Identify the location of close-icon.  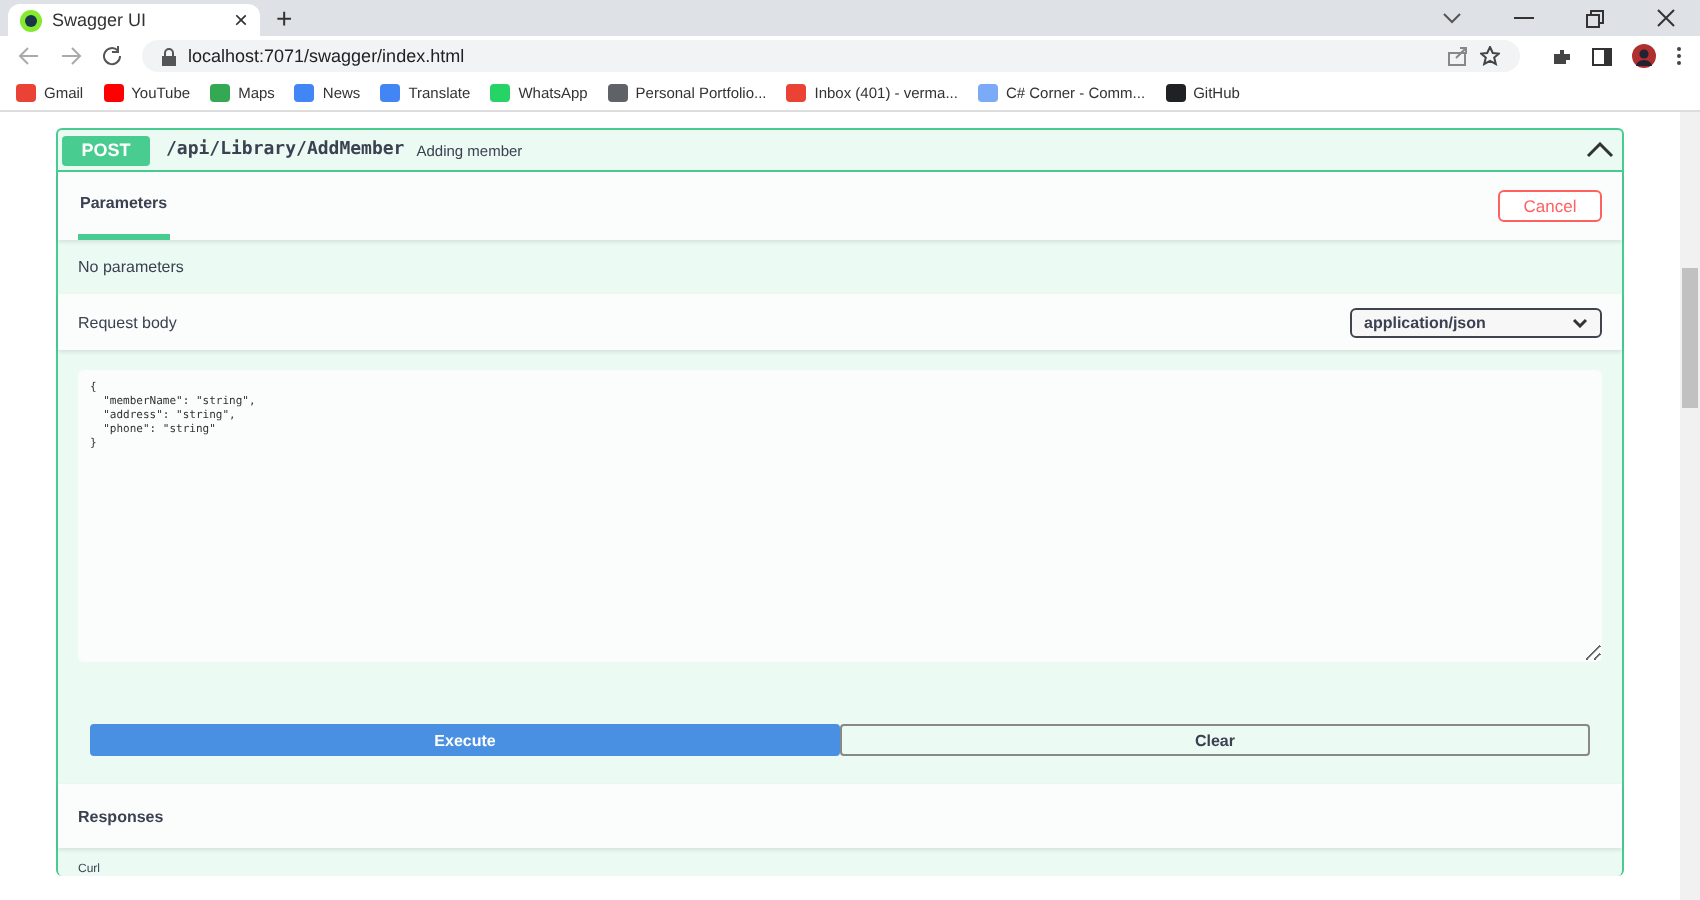
(1666, 18).